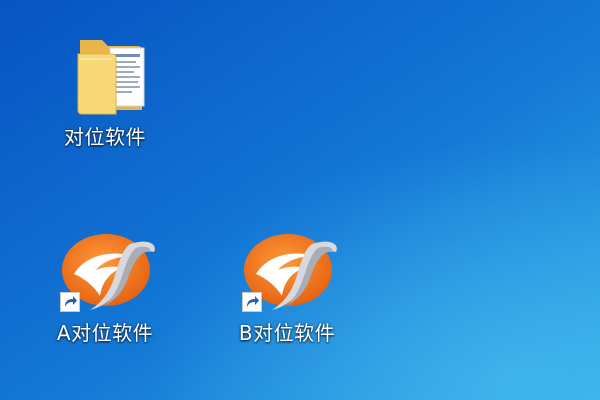 Image resolution: width=600 pixels, height=400 pixels. What do you see at coordinates (105, 77) in the screenshot?
I see `folder-icon` at bounding box center [105, 77].